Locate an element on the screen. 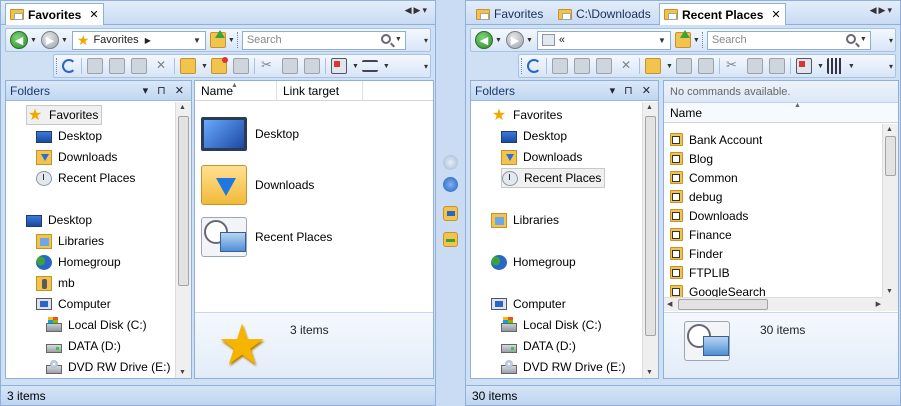 The width and height of the screenshot is (901, 406). address-crumb: Favorites is located at coordinates (115, 40).